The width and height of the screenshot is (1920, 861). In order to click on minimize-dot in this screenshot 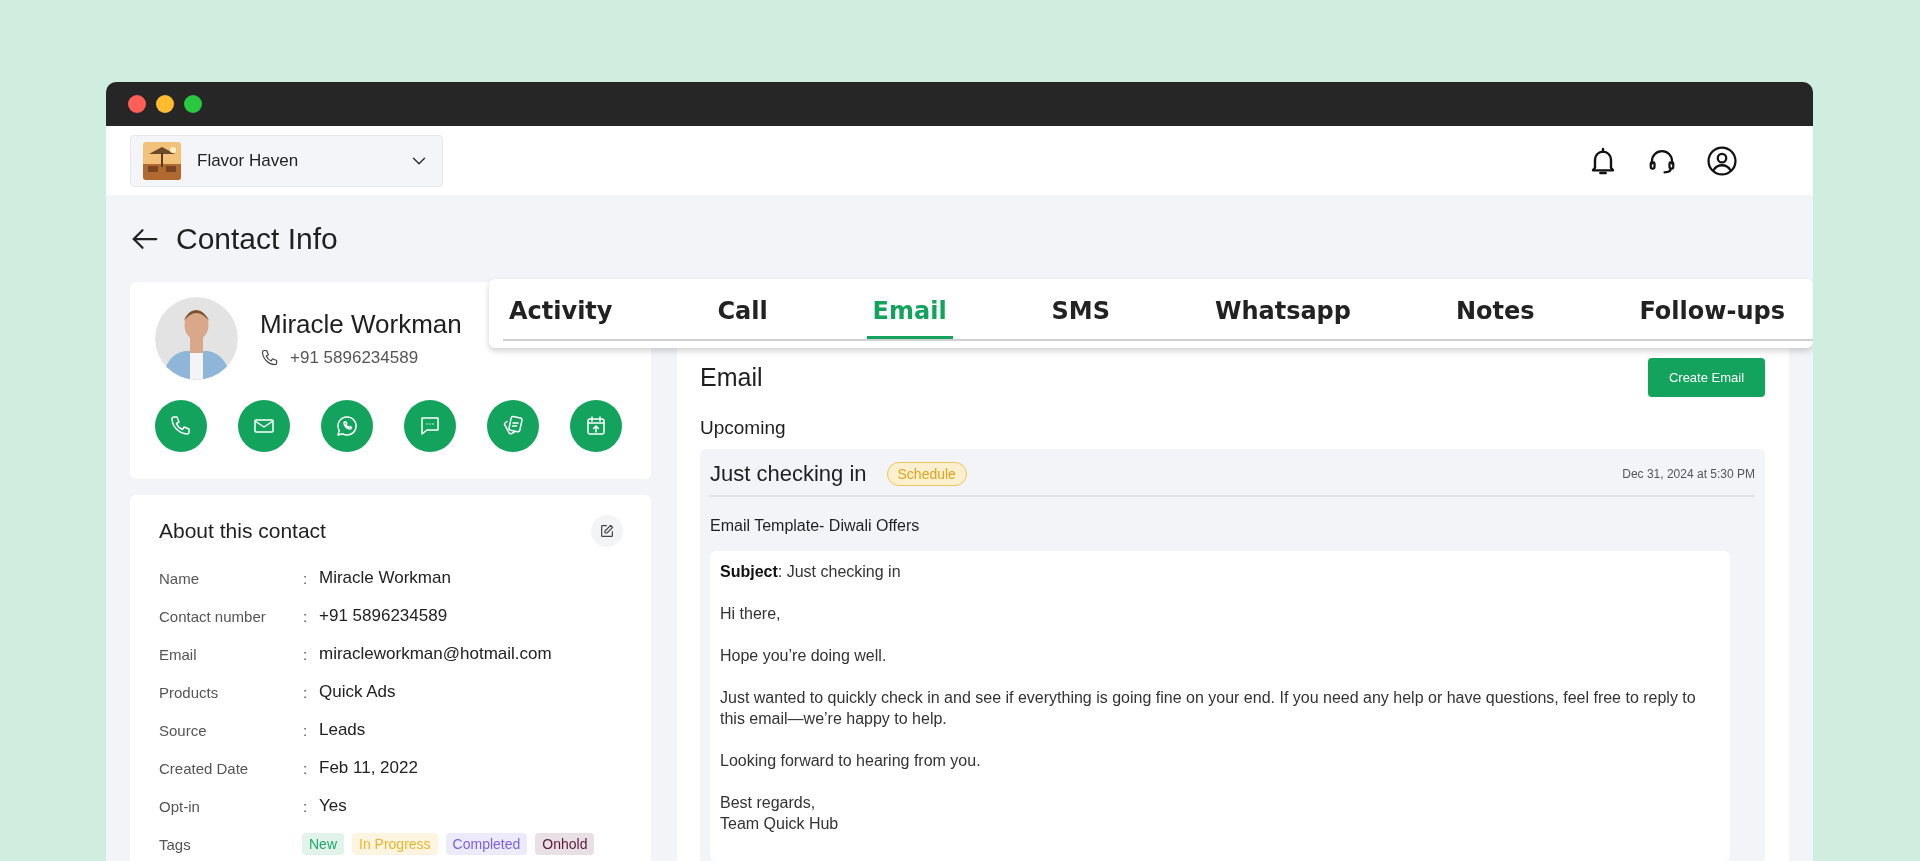, I will do `click(165, 104)`.